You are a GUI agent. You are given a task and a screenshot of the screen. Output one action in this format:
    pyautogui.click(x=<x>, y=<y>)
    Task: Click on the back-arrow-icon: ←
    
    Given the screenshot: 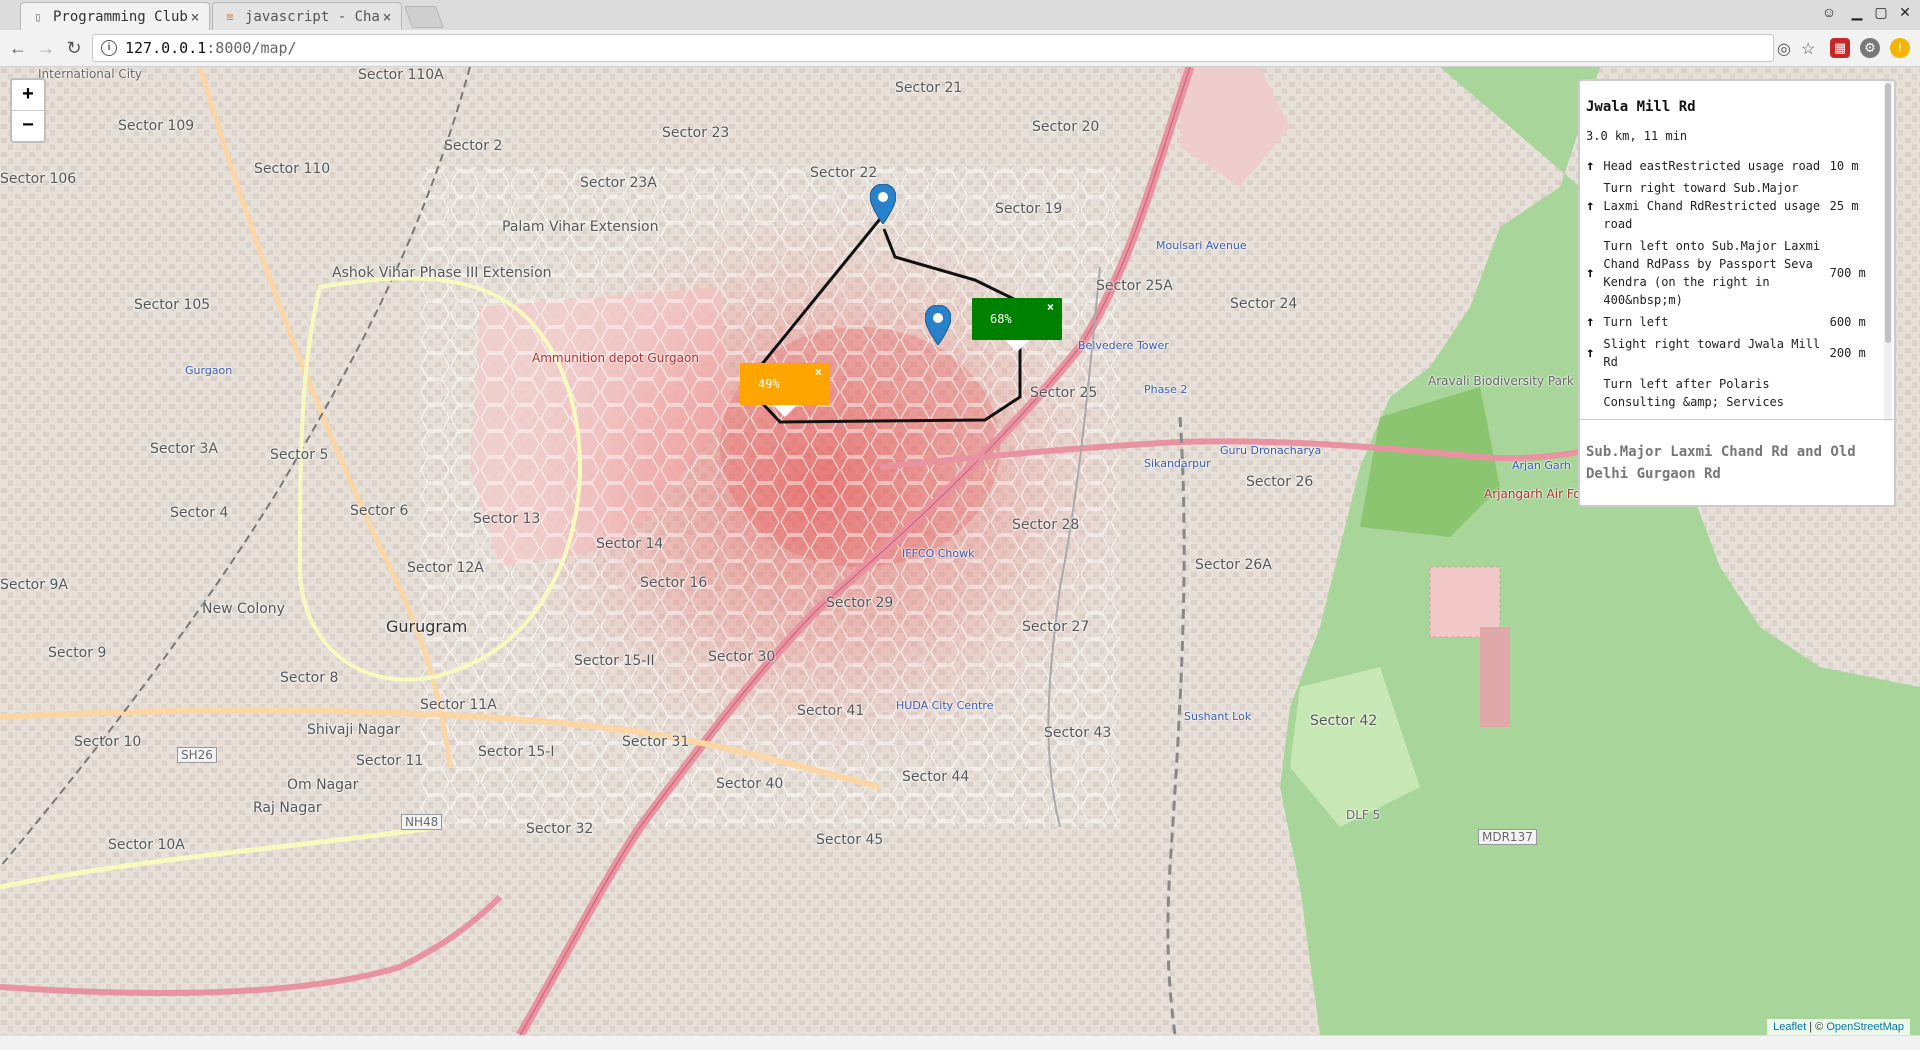 What is the action you would take?
    pyautogui.click(x=18, y=48)
    